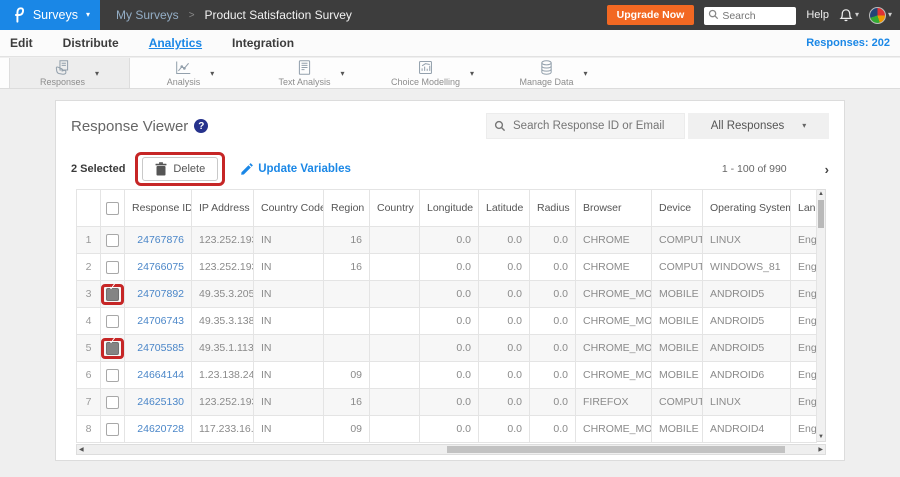  I want to click on response-id-link: 24707892, so click(160, 294).